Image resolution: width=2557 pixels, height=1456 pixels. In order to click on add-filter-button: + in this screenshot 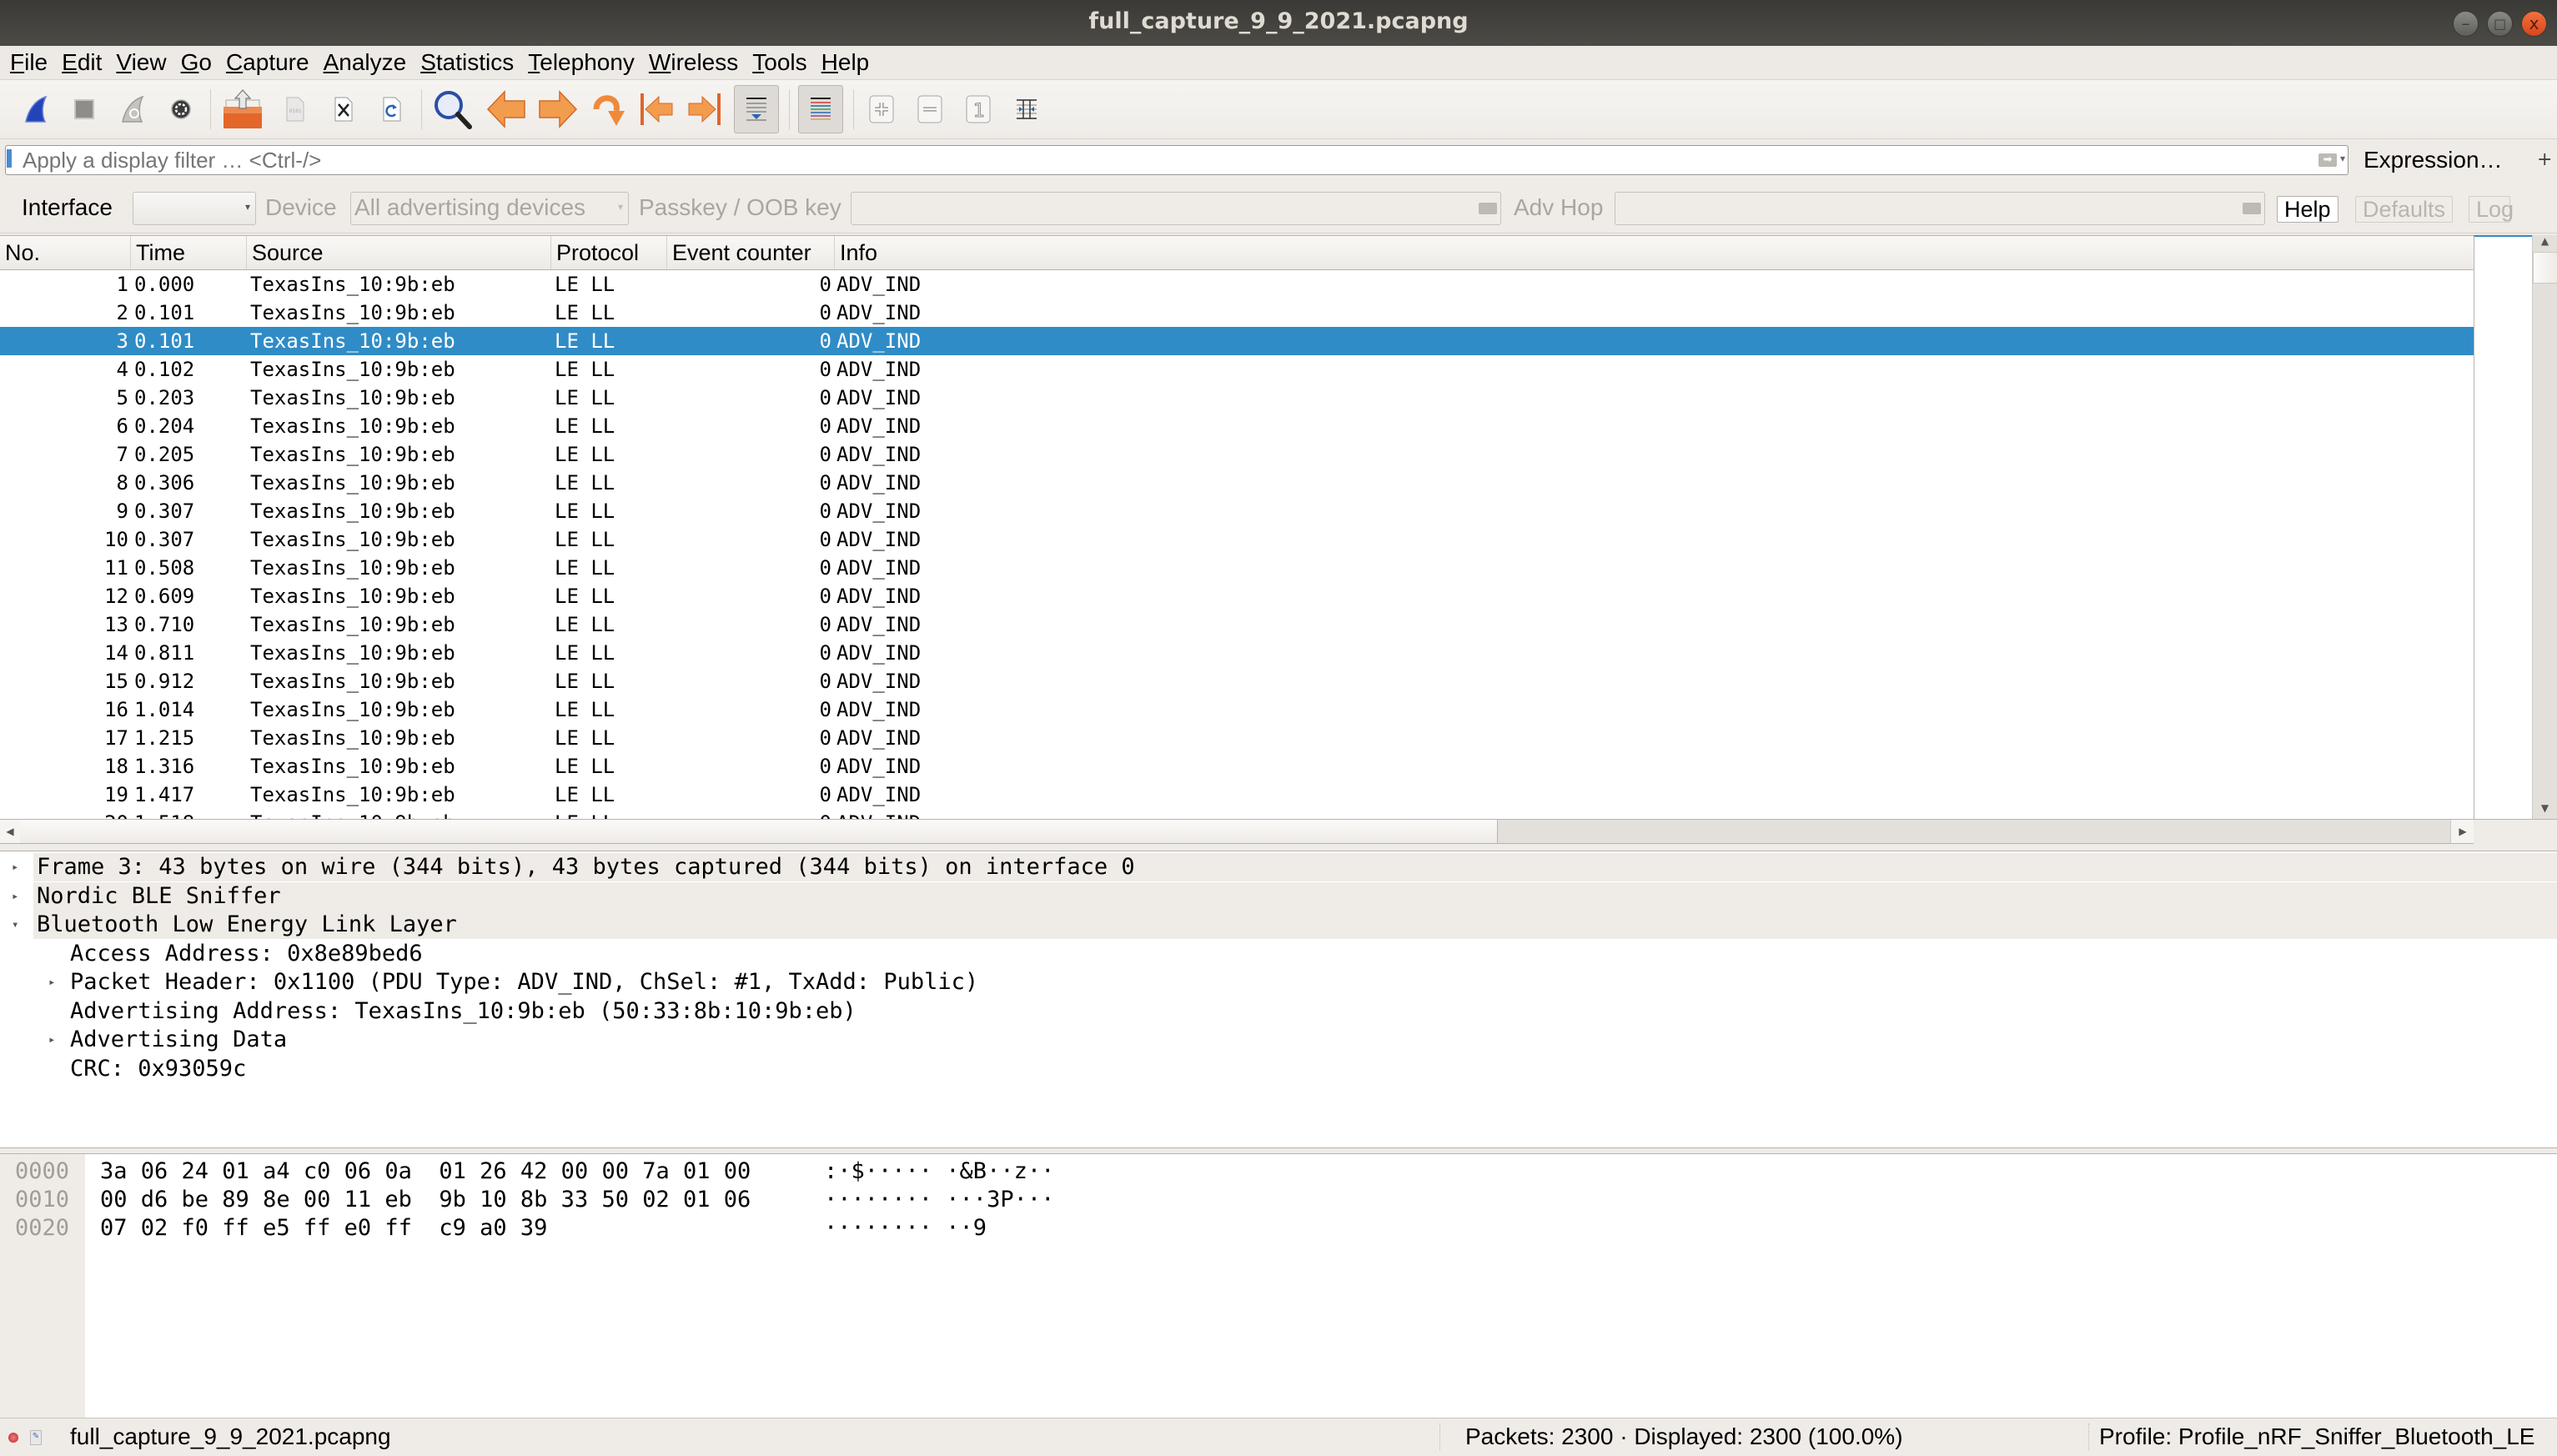, I will do `click(2544, 159)`.